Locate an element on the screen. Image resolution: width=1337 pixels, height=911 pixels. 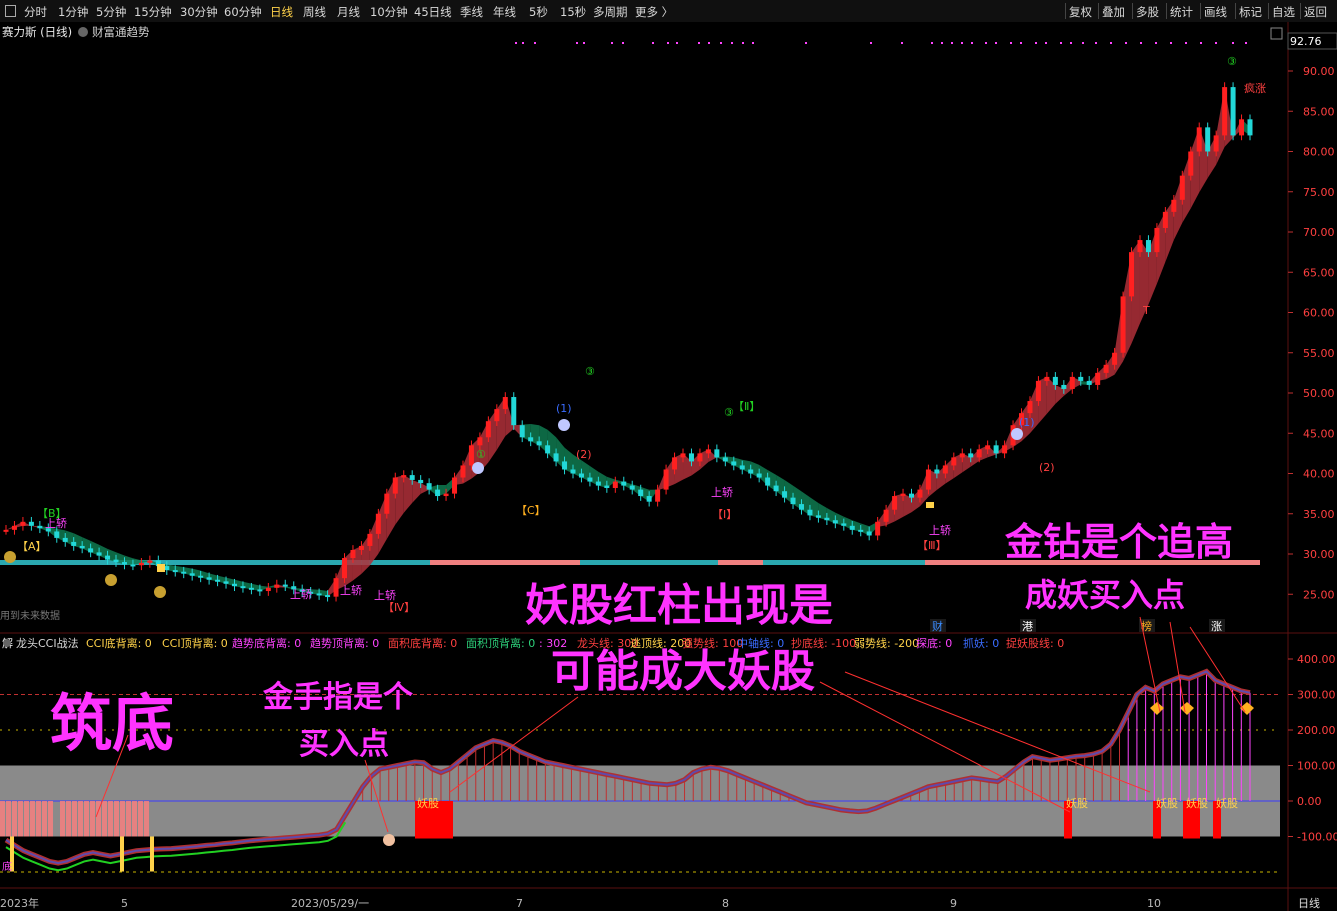
period-13-button: 5秒 is located at coordinates (538, 12).